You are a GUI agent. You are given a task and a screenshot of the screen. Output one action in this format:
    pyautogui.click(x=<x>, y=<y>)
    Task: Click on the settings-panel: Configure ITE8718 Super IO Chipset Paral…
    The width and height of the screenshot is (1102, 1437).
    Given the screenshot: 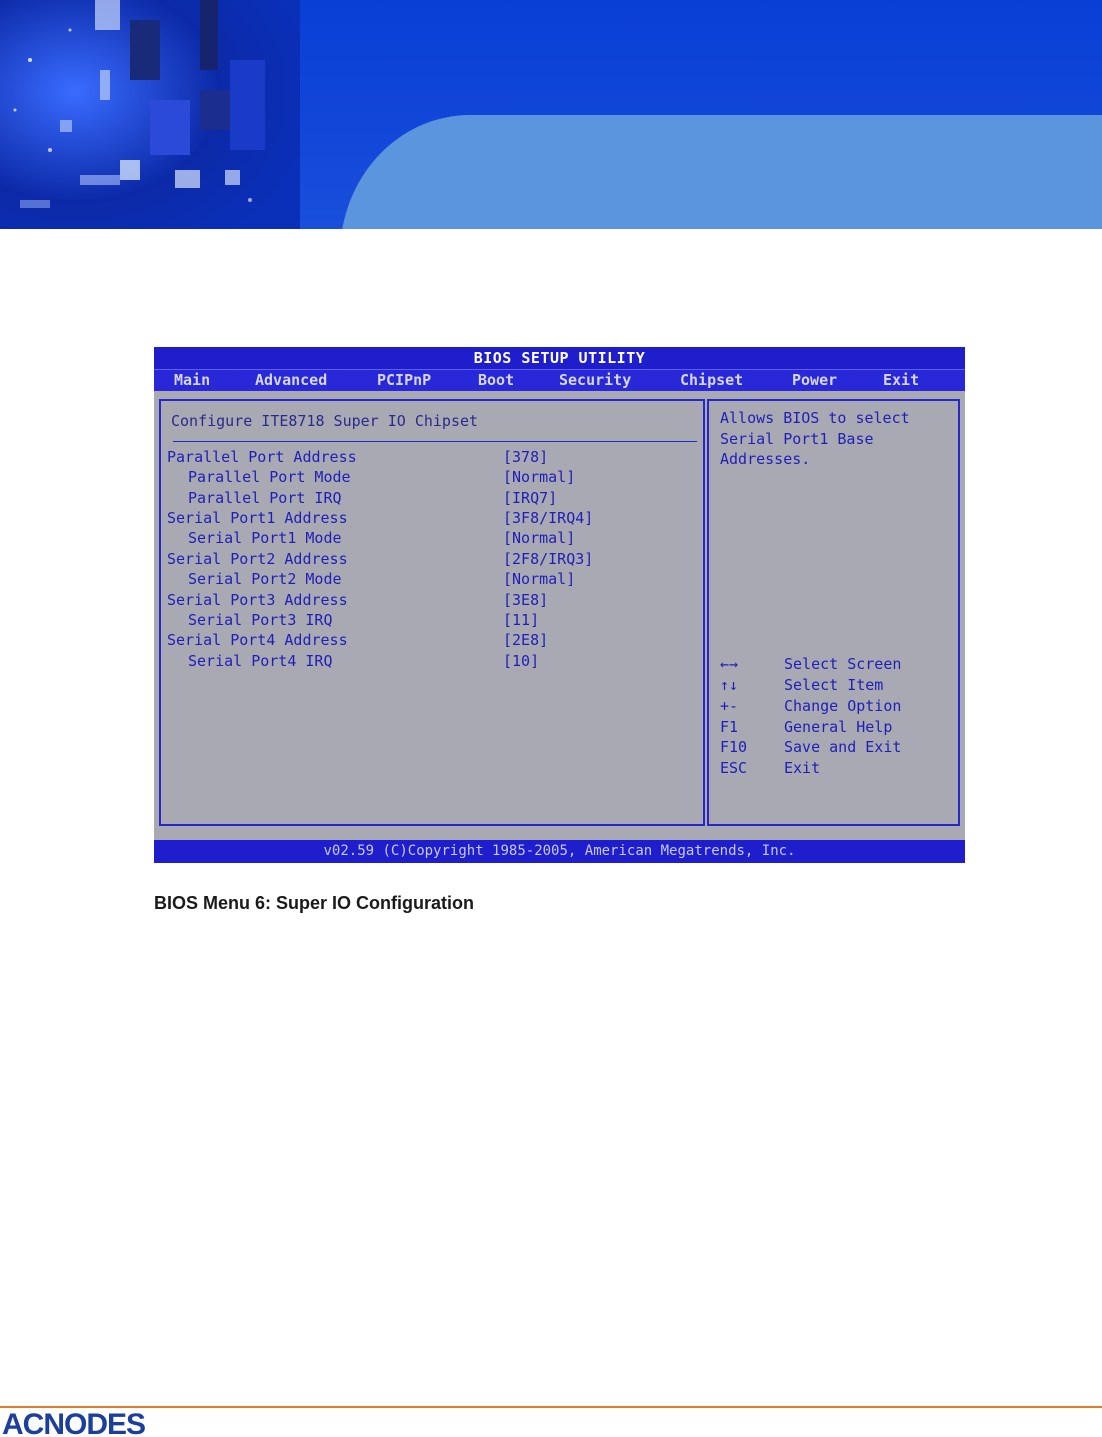 What is the action you would take?
    pyautogui.click(x=432, y=612)
    